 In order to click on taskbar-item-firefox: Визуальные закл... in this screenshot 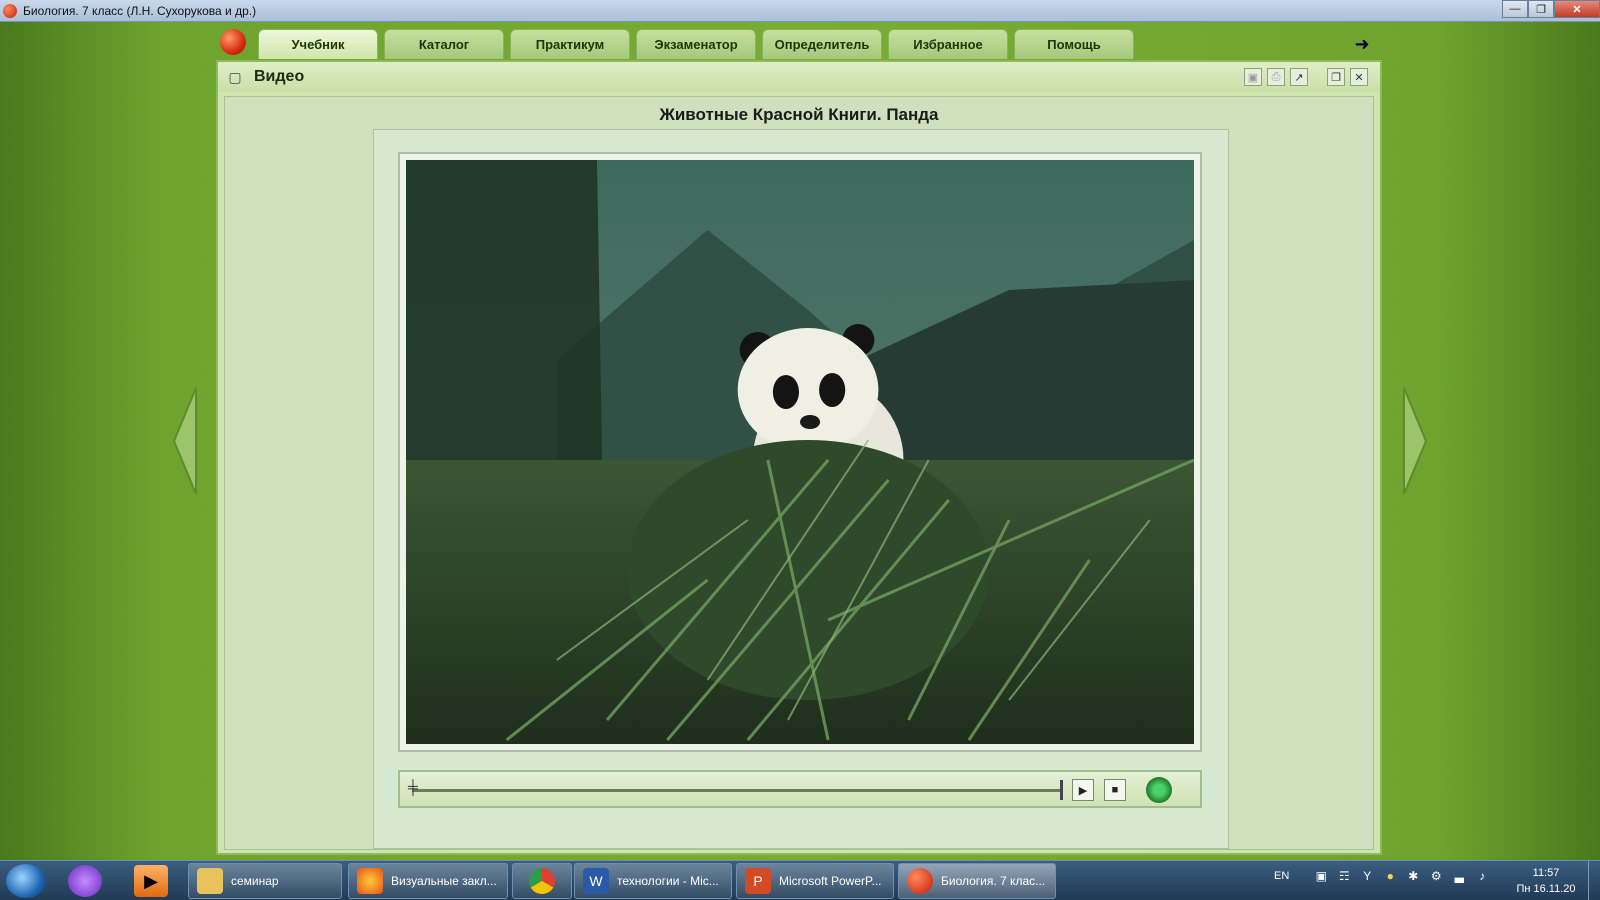, I will do `click(428, 881)`.